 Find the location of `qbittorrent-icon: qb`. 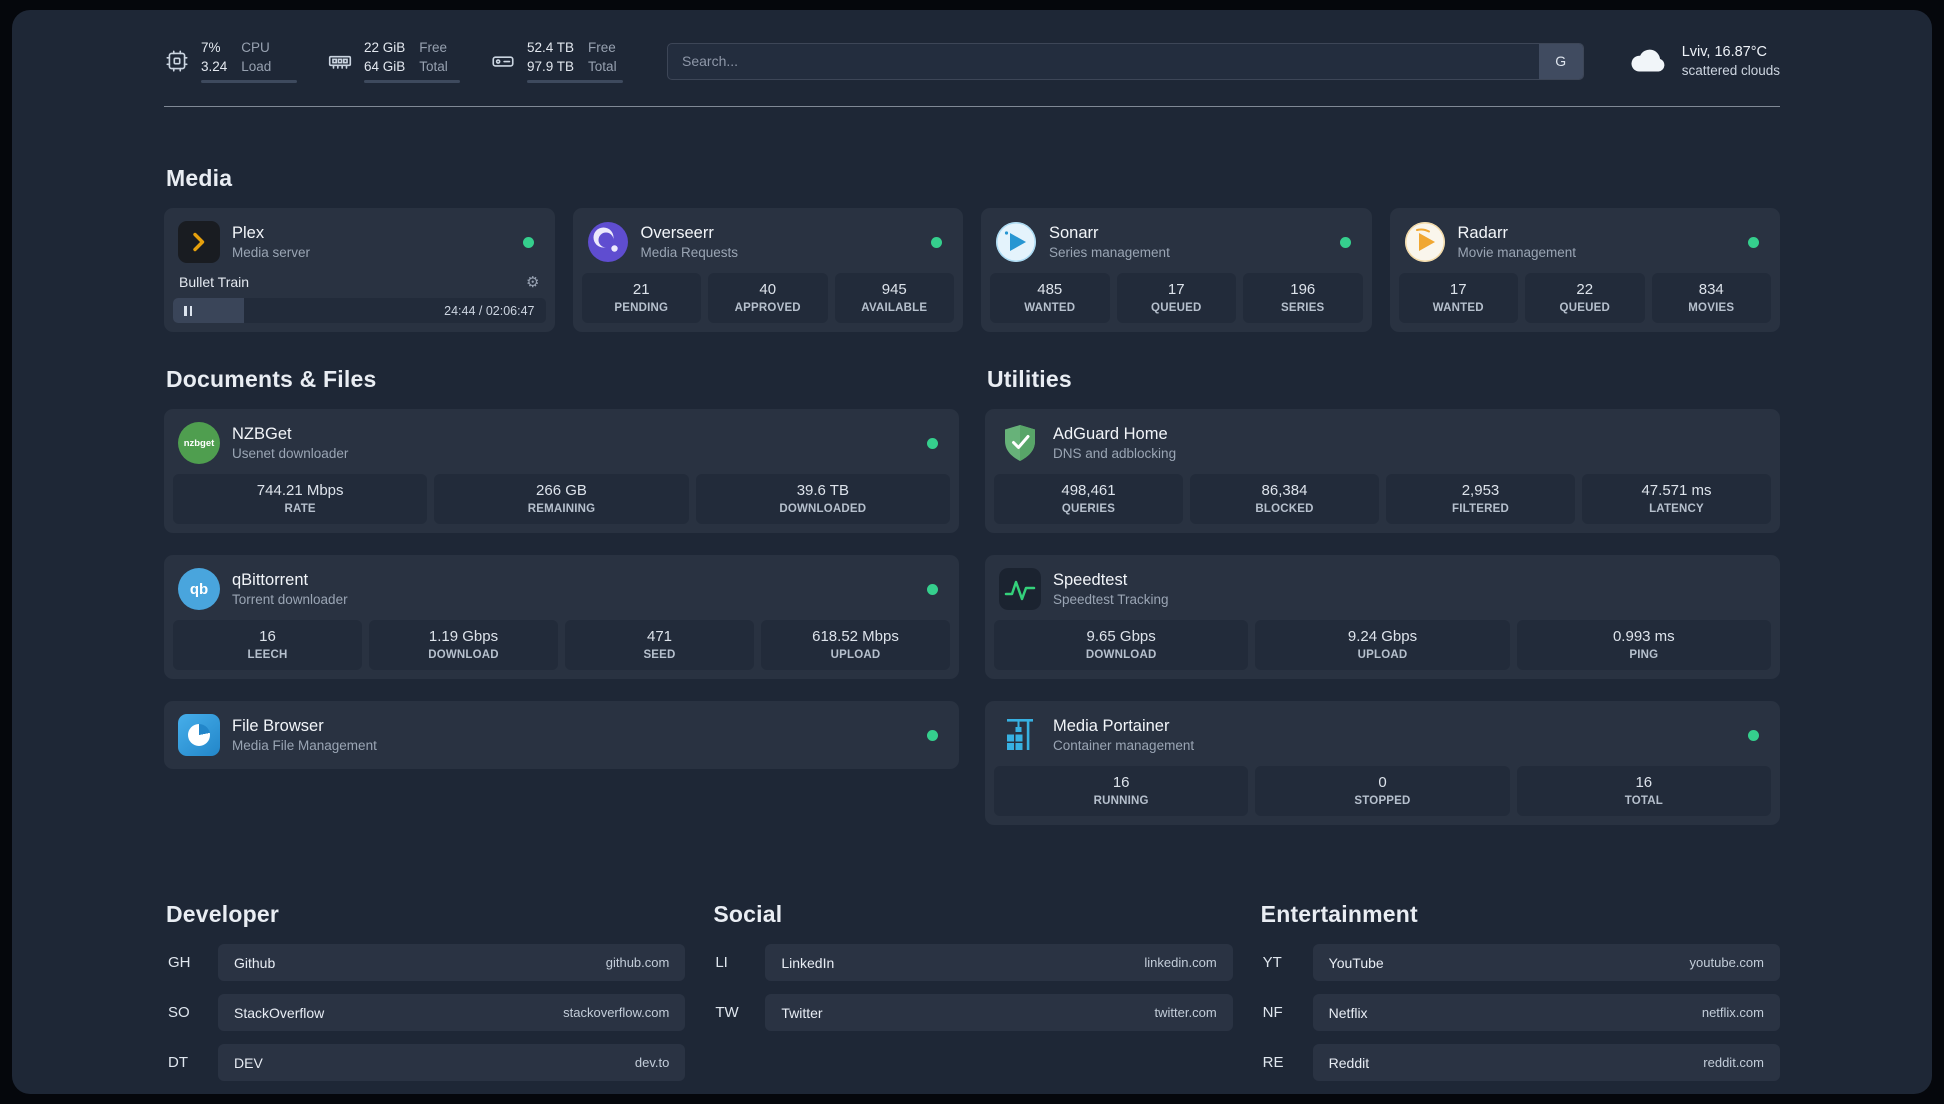

qbittorrent-icon: qb is located at coordinates (199, 589).